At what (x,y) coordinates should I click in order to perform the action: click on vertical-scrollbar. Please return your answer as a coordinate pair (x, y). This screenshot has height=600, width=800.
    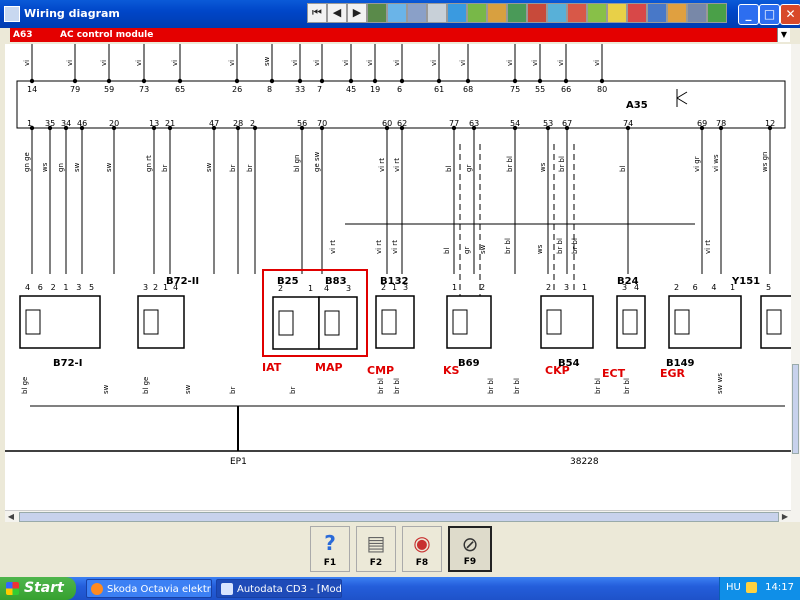
    Looking at the image, I should click on (795, 283).